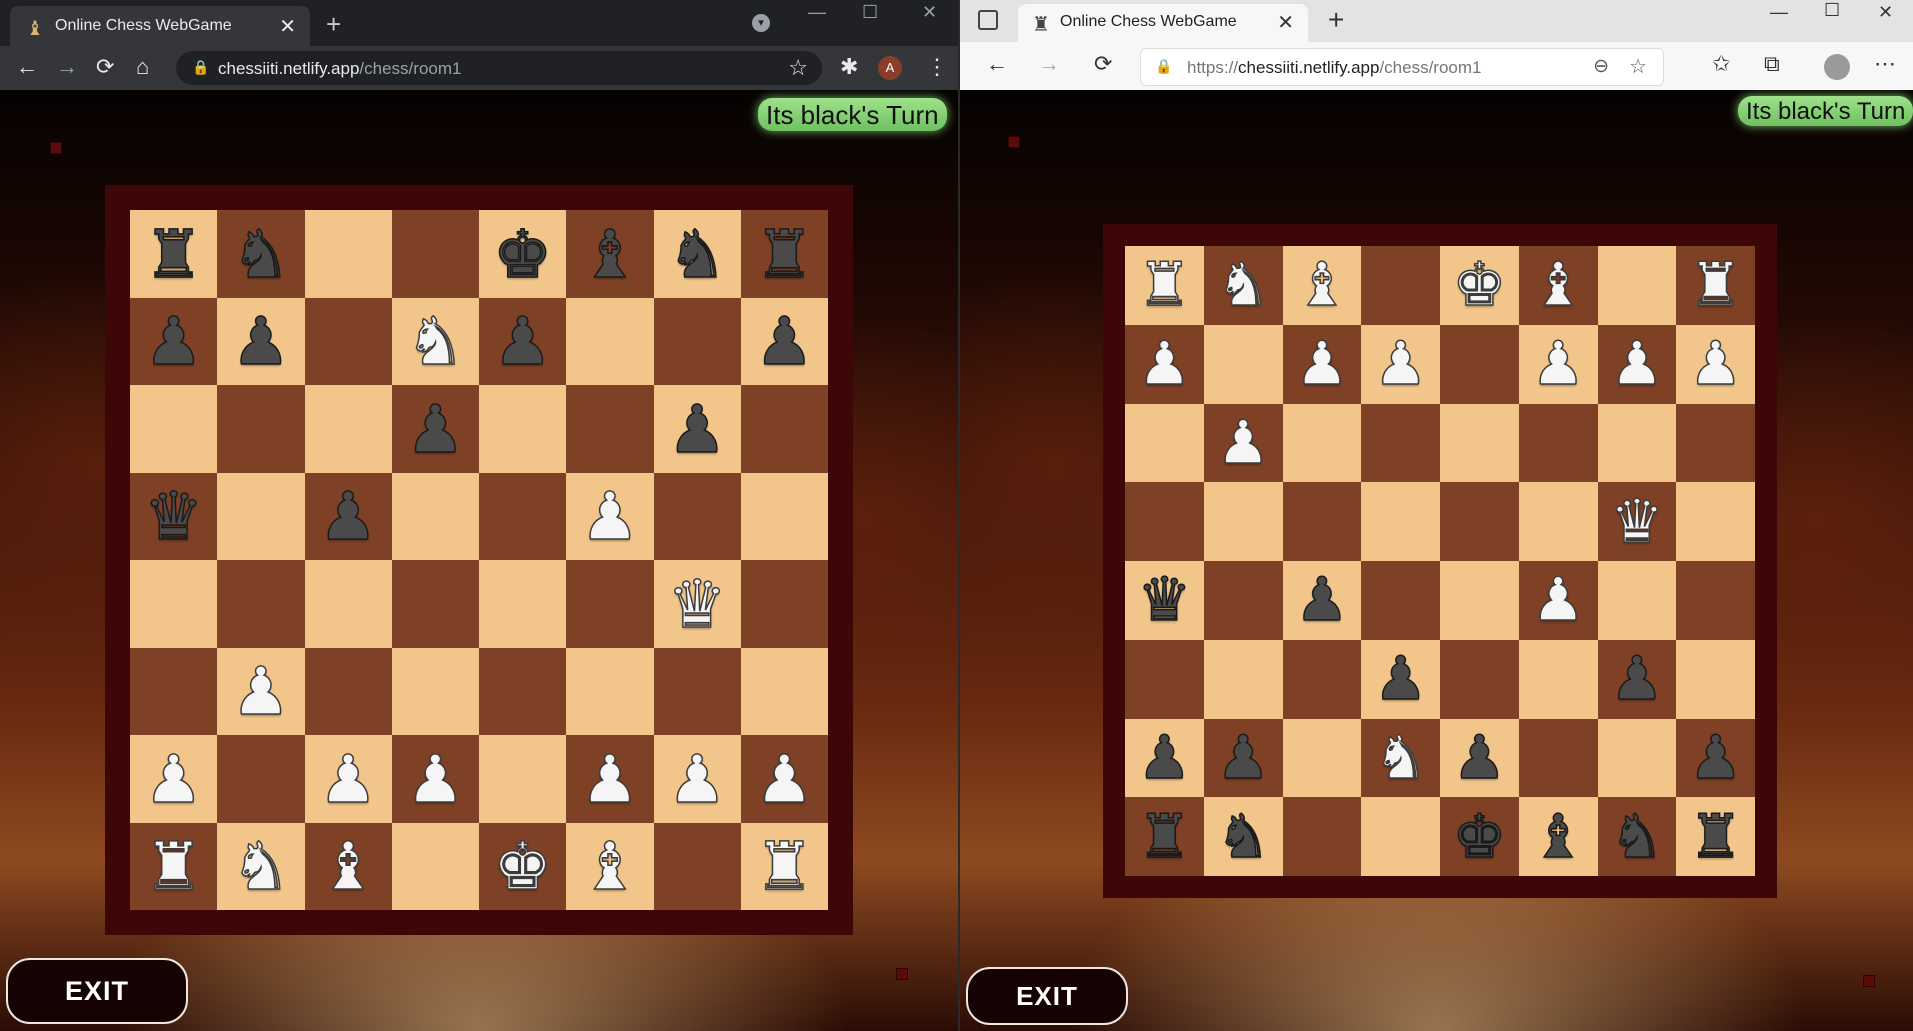 The image size is (1913, 1031). What do you see at coordinates (97, 991) in the screenshot?
I see `exit-button: EXIT` at bounding box center [97, 991].